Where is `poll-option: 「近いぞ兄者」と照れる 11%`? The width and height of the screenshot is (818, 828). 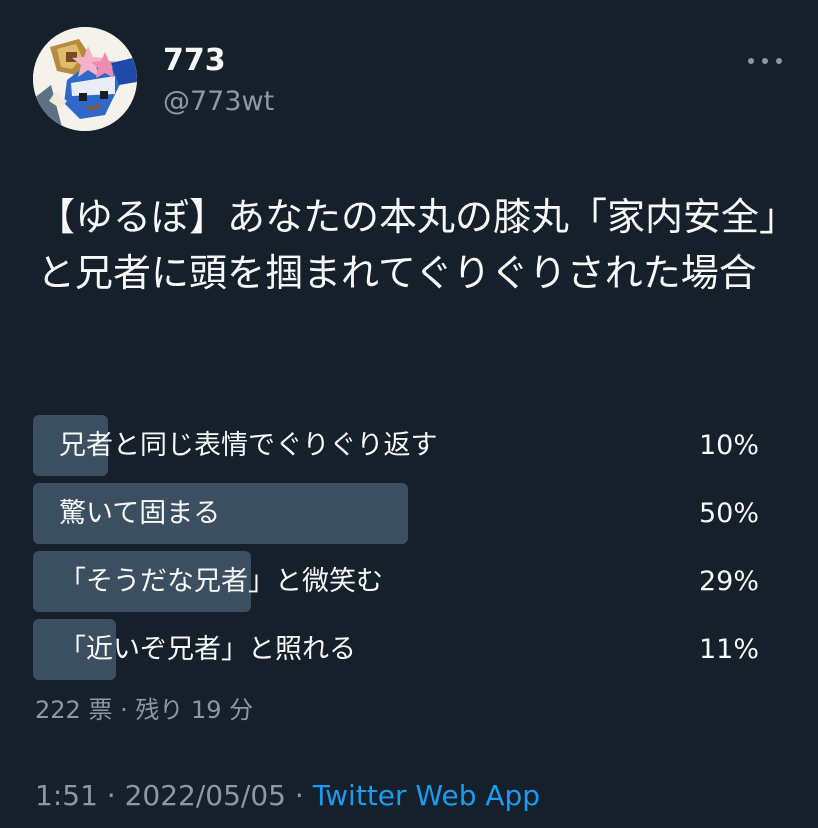
poll-option: 「近いぞ兄者」と照れる 11% is located at coordinates (396, 649).